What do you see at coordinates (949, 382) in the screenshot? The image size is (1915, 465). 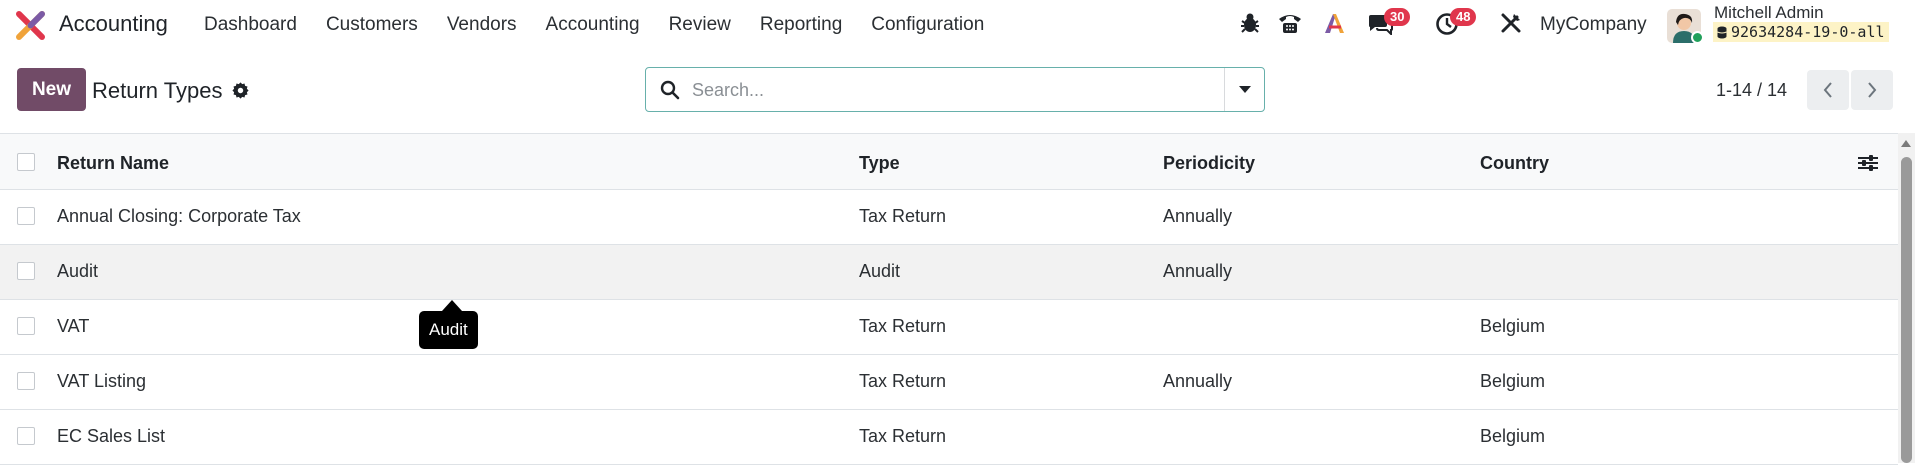 I see `table-row: VAT Listing Tax Return Annually Belgium` at bounding box center [949, 382].